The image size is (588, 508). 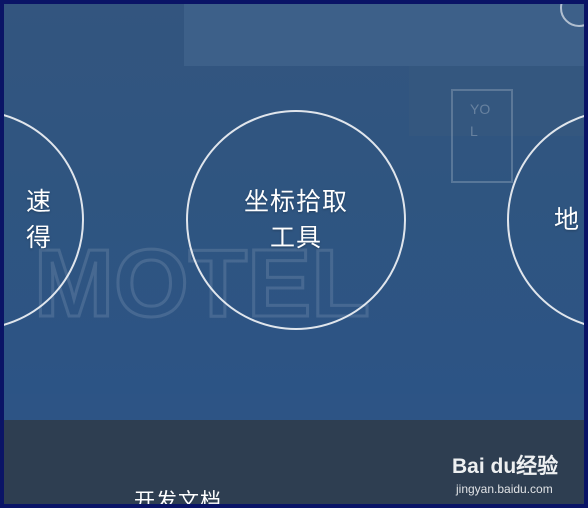 I want to click on bg-lower-band, so click(x=294, y=407).